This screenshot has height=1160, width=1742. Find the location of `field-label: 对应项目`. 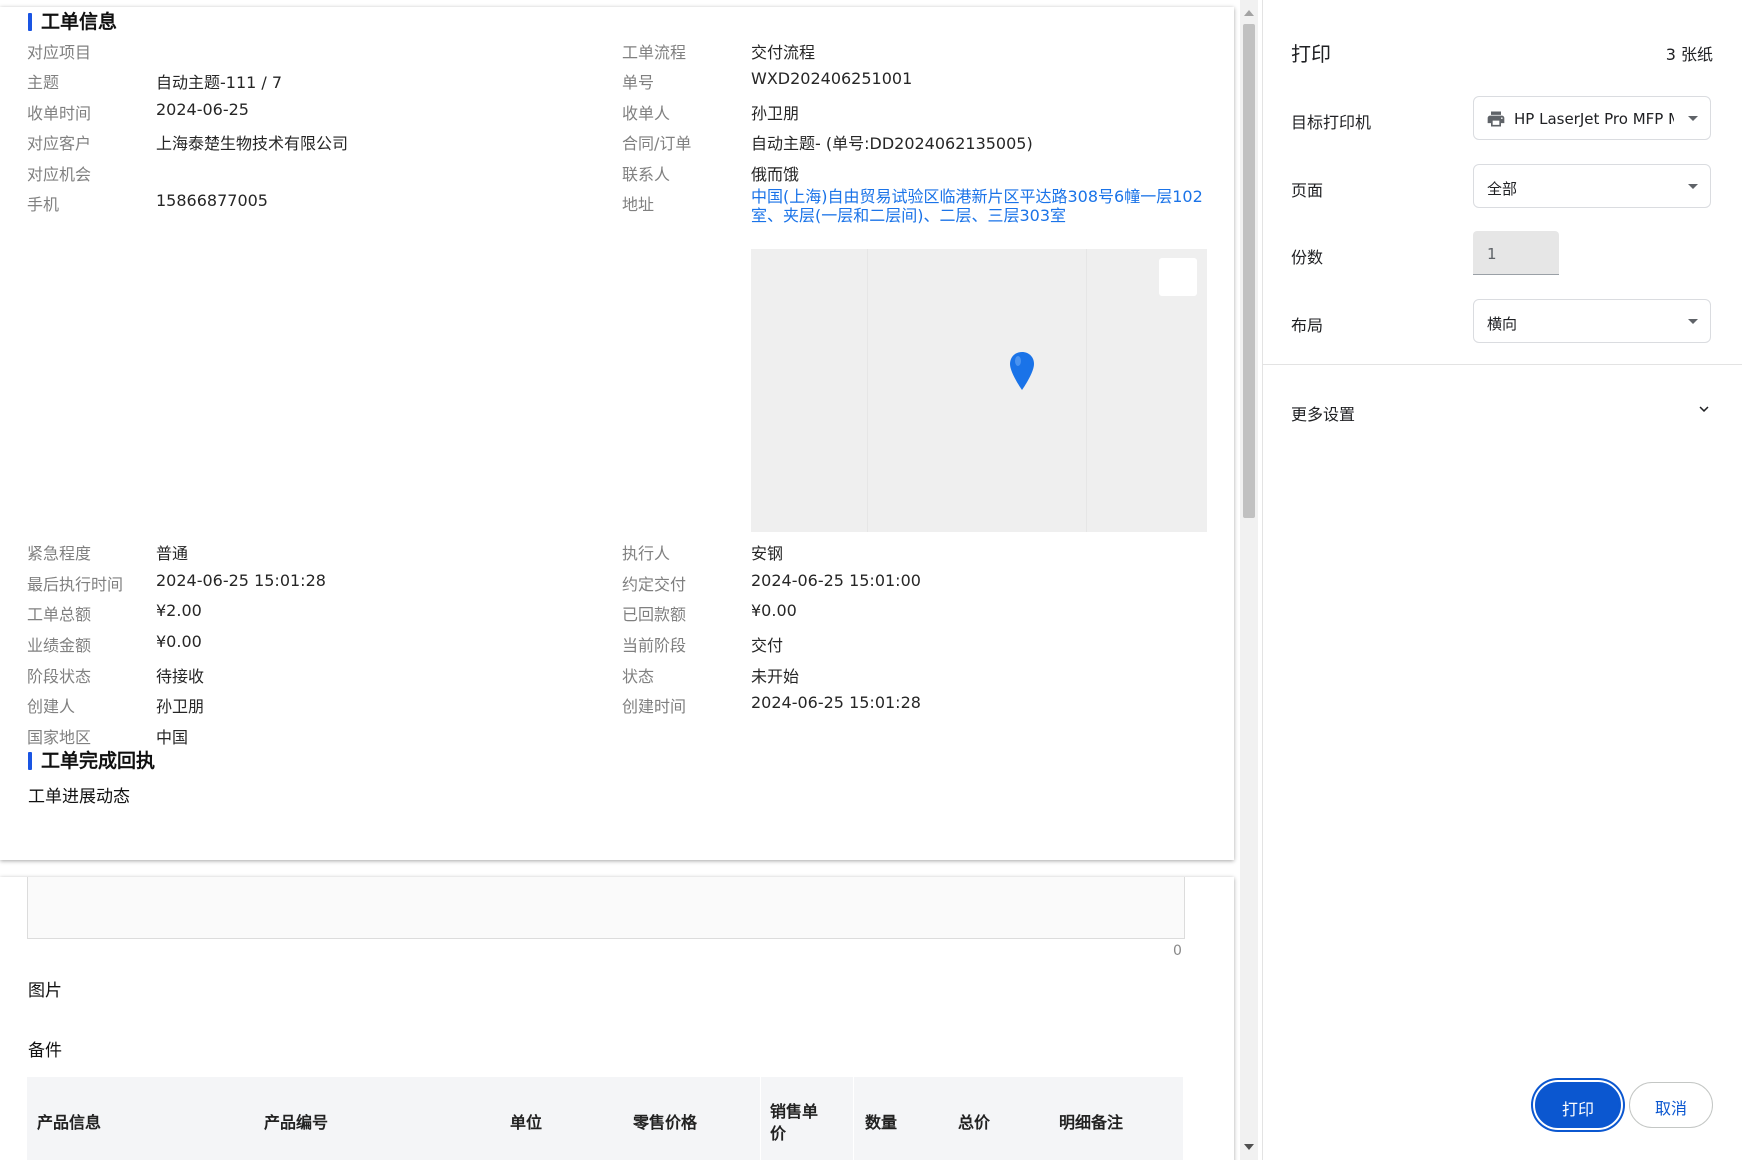

field-label: 对应项目 is located at coordinates (59, 52).